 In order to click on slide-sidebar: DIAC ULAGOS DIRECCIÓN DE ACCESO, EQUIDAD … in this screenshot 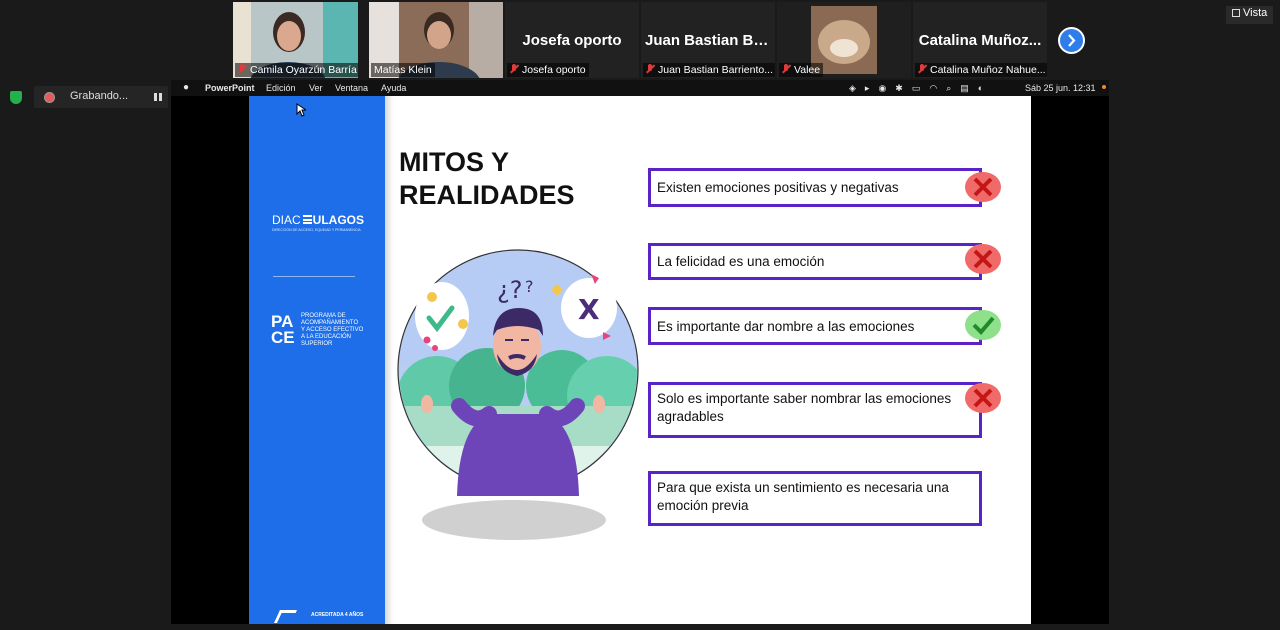, I will do `click(317, 360)`.